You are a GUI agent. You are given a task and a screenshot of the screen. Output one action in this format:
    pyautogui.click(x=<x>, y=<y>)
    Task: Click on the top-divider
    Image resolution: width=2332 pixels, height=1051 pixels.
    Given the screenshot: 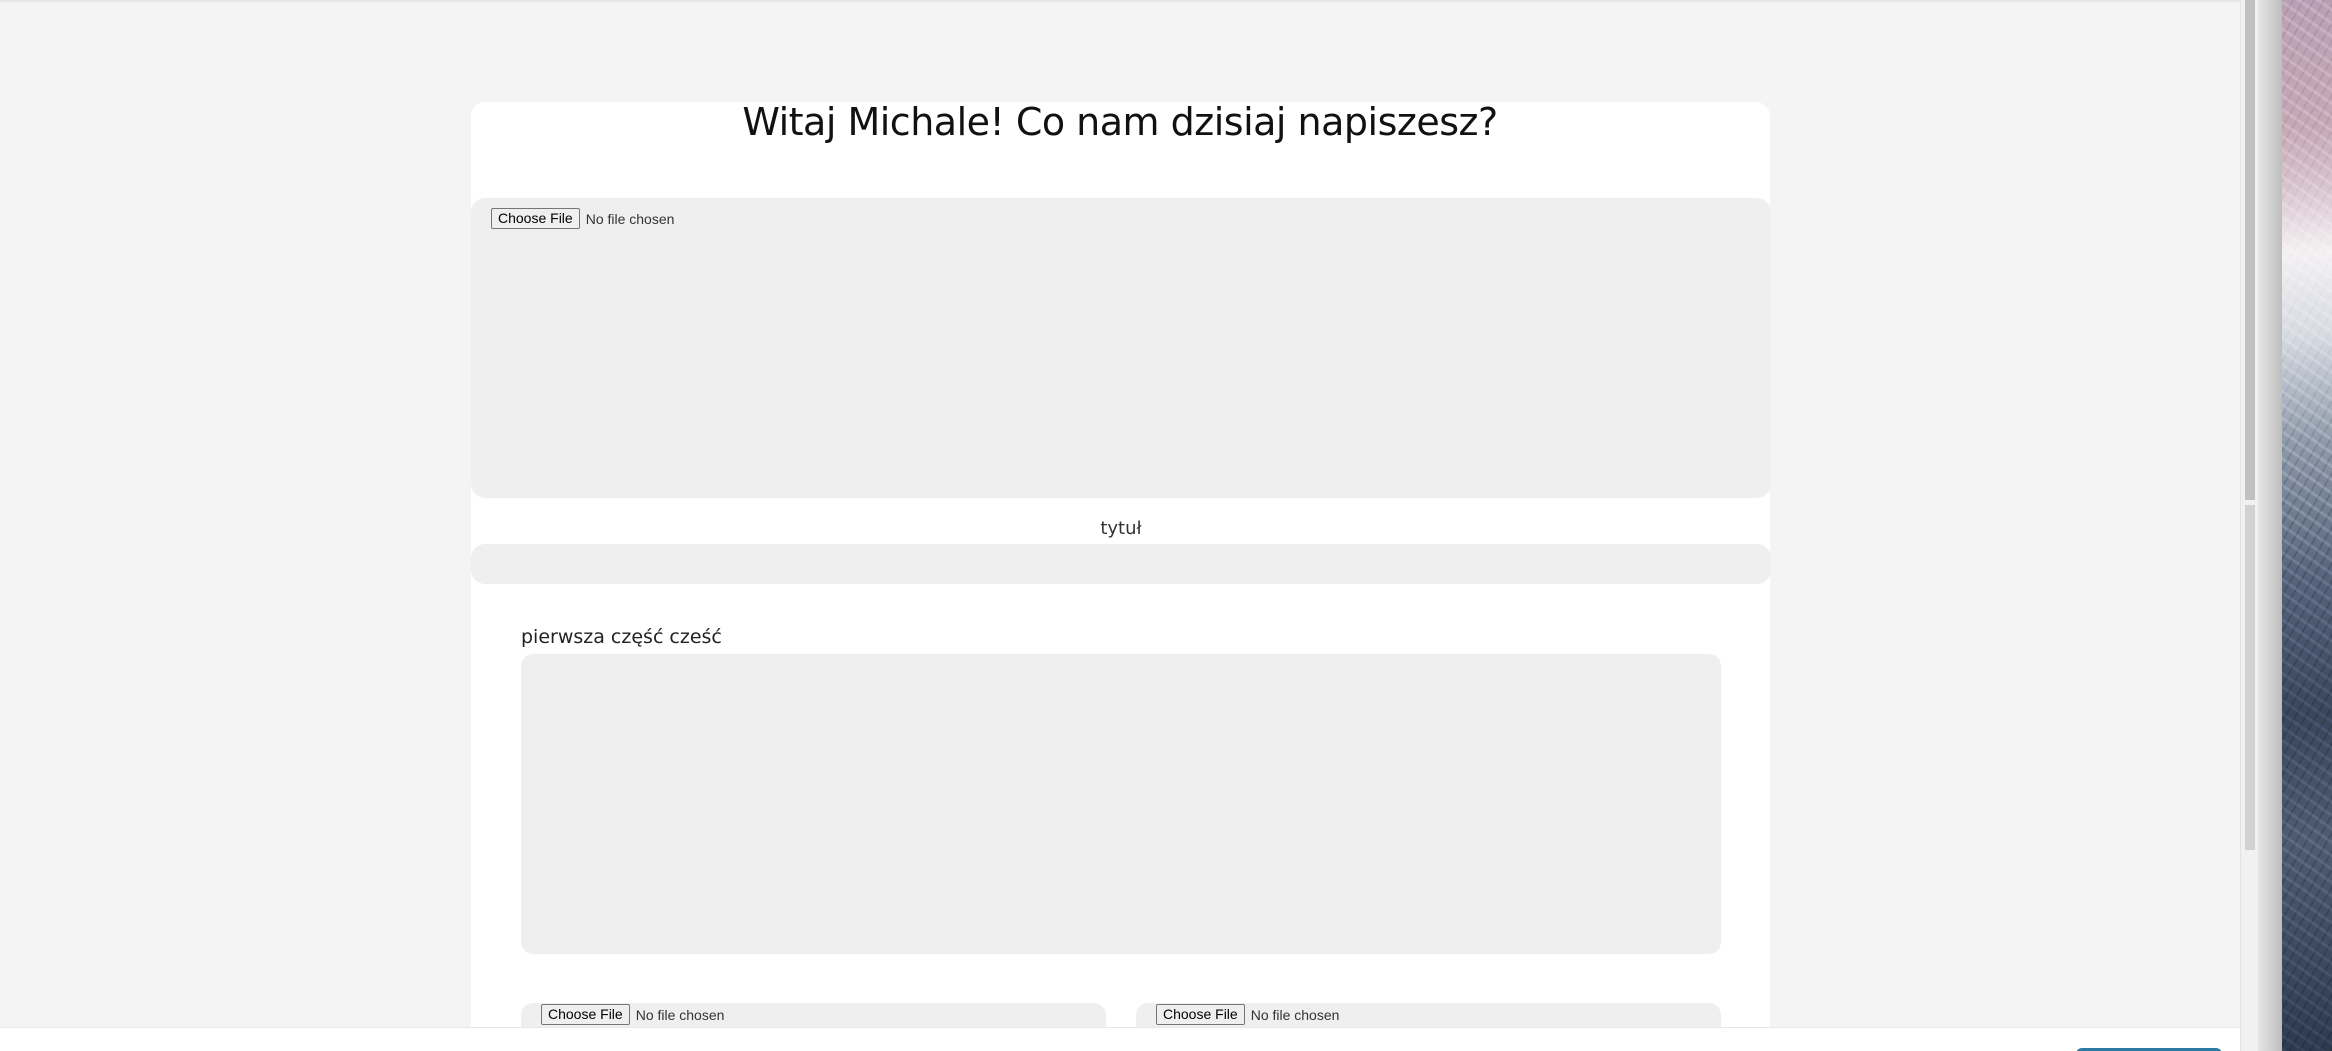 What is the action you would take?
    pyautogui.click(x=1120, y=1)
    